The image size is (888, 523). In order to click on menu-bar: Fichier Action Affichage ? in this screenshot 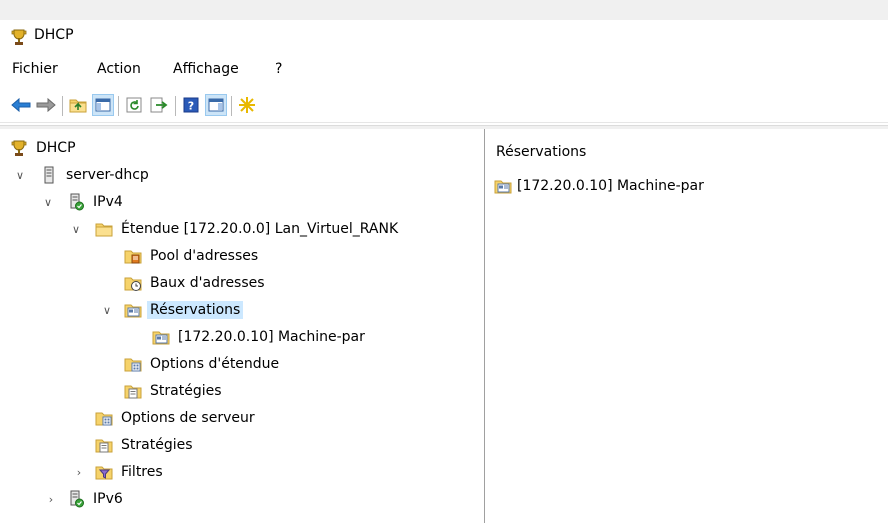, I will do `click(444, 70)`.